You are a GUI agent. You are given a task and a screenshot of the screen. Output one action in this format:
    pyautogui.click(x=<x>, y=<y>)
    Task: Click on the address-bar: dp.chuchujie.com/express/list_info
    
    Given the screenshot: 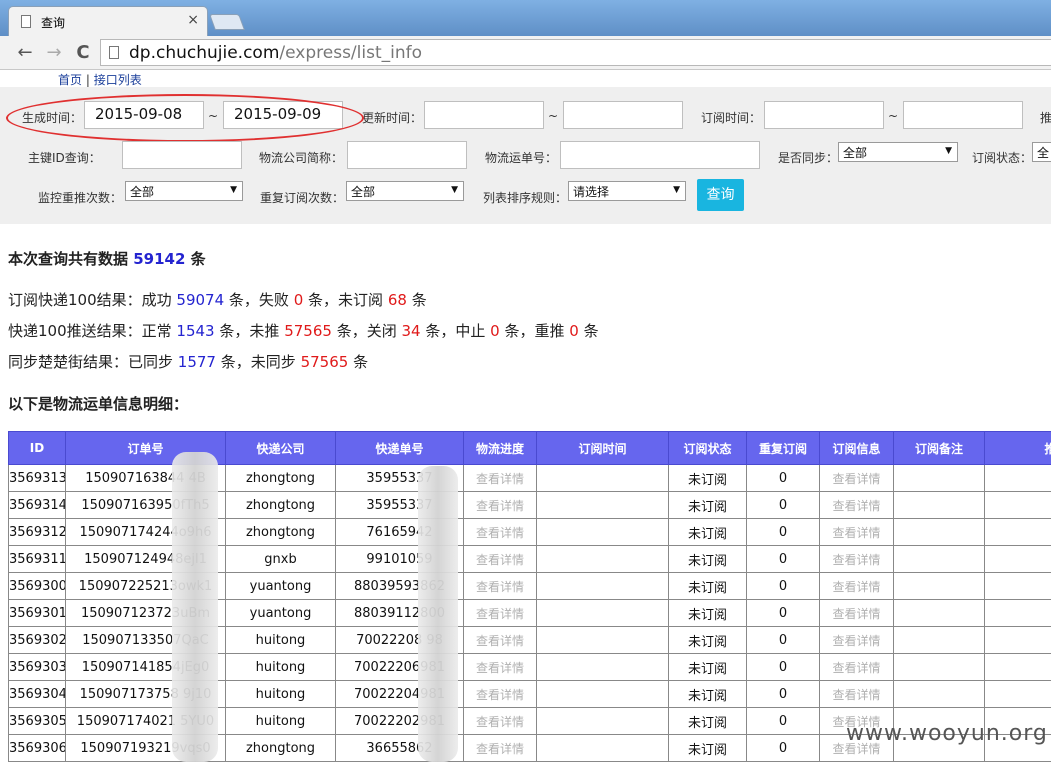 What is the action you would take?
    pyautogui.click(x=575, y=52)
    